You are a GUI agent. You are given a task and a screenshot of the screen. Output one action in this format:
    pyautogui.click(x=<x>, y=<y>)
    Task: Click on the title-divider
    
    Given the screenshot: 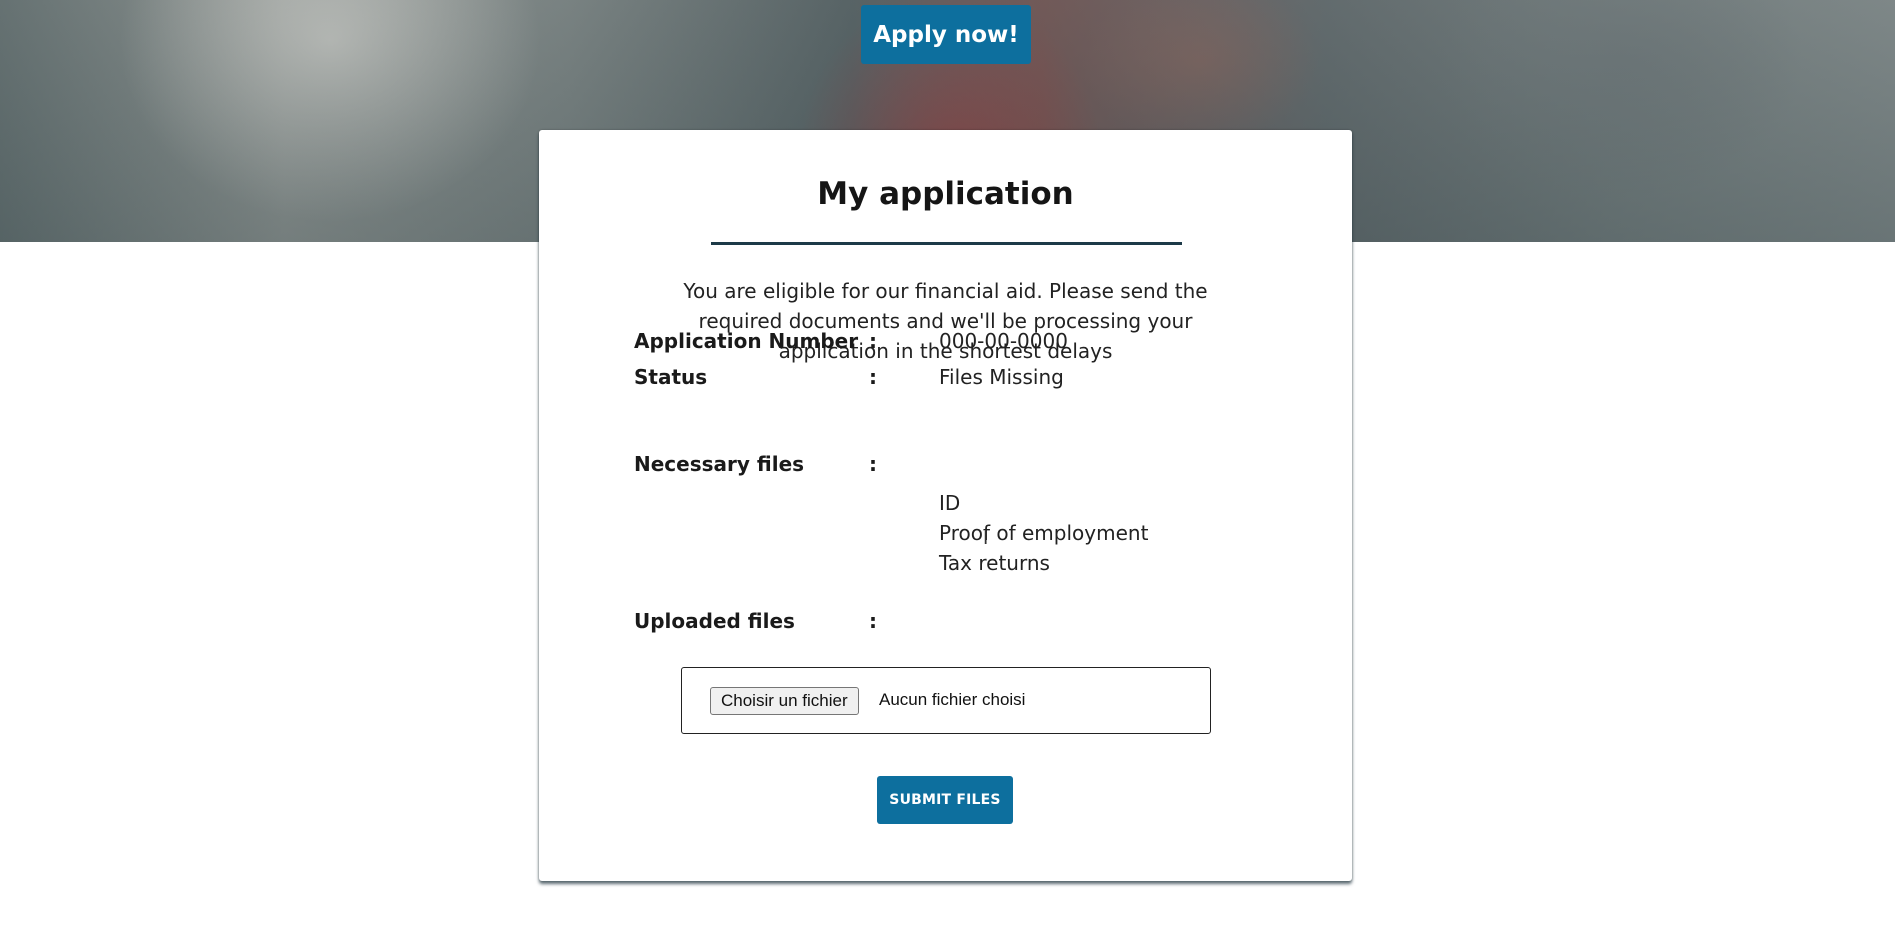 What is the action you would take?
    pyautogui.click(x=946, y=243)
    